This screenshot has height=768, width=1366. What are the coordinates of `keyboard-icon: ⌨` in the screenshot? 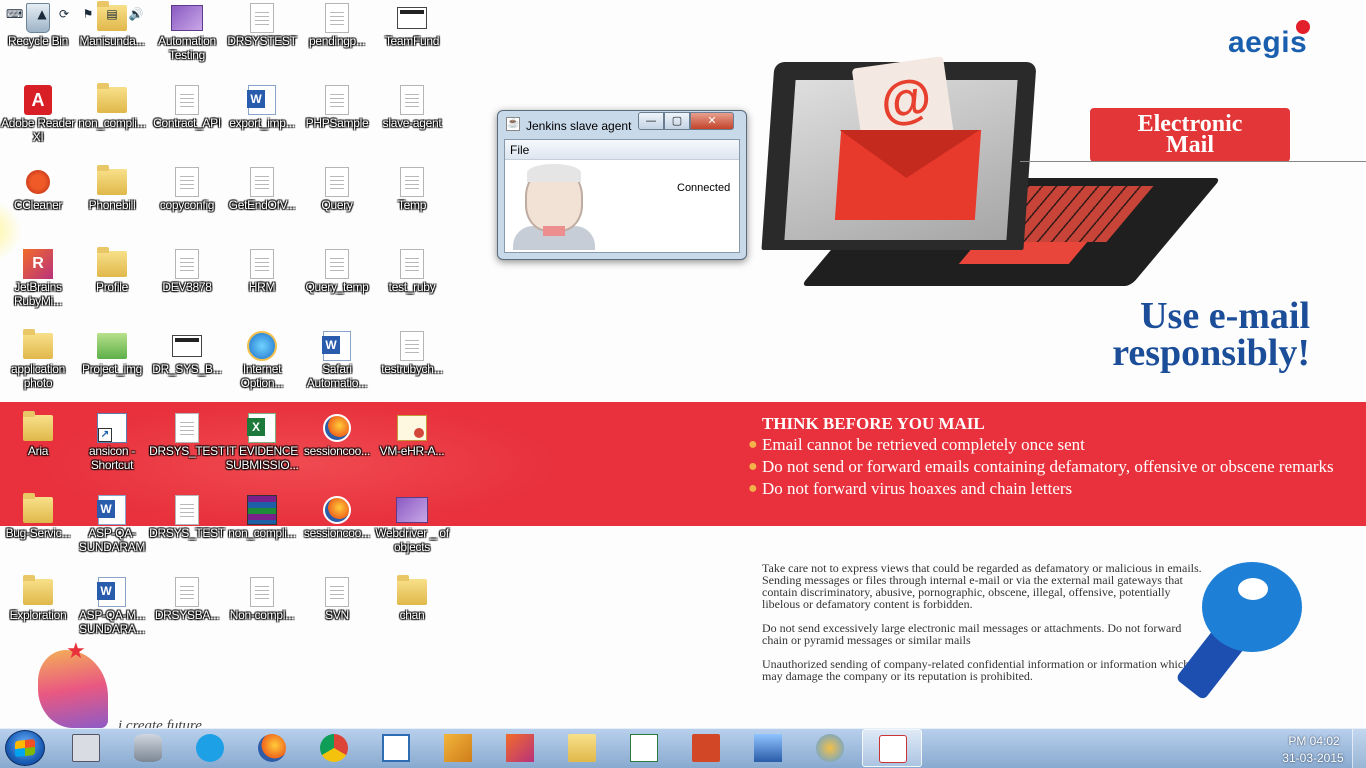 It's located at (14, 14).